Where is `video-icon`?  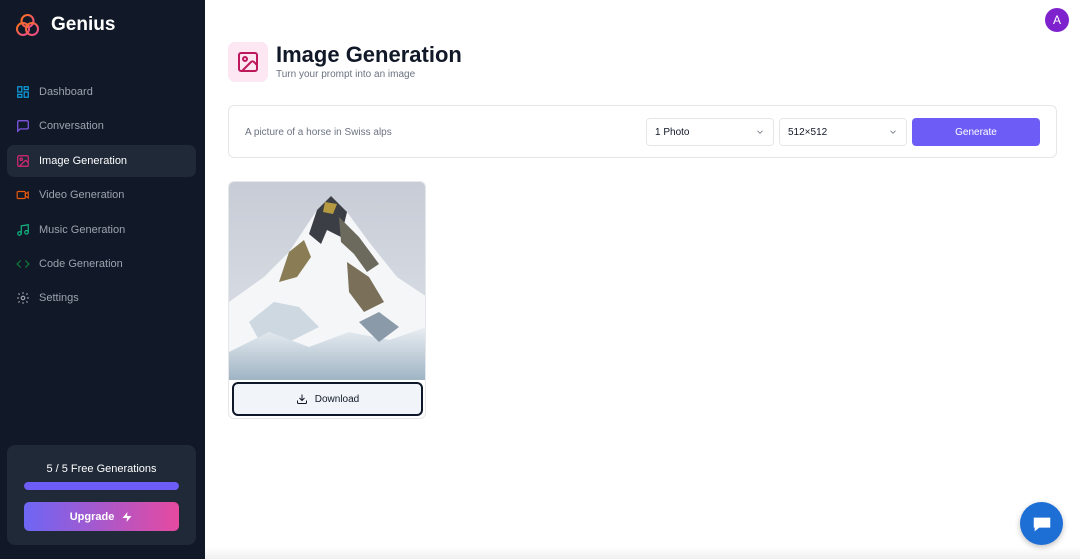 video-icon is located at coordinates (22, 195).